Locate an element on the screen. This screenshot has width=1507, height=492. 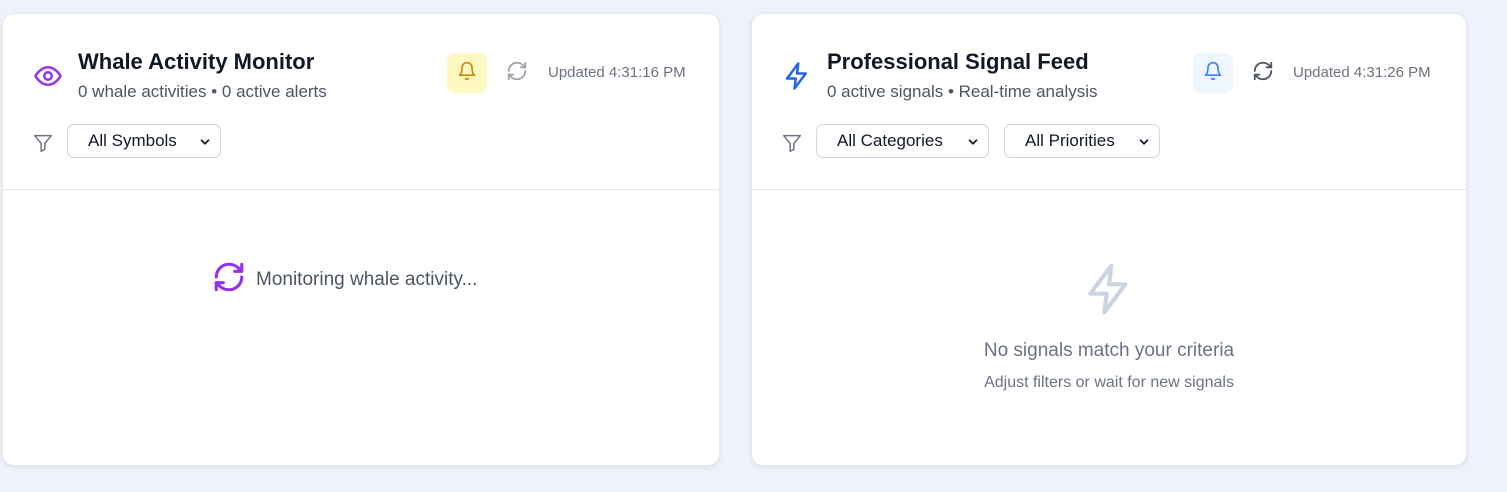
category-filter-value: All Categories is located at coordinates (890, 140).